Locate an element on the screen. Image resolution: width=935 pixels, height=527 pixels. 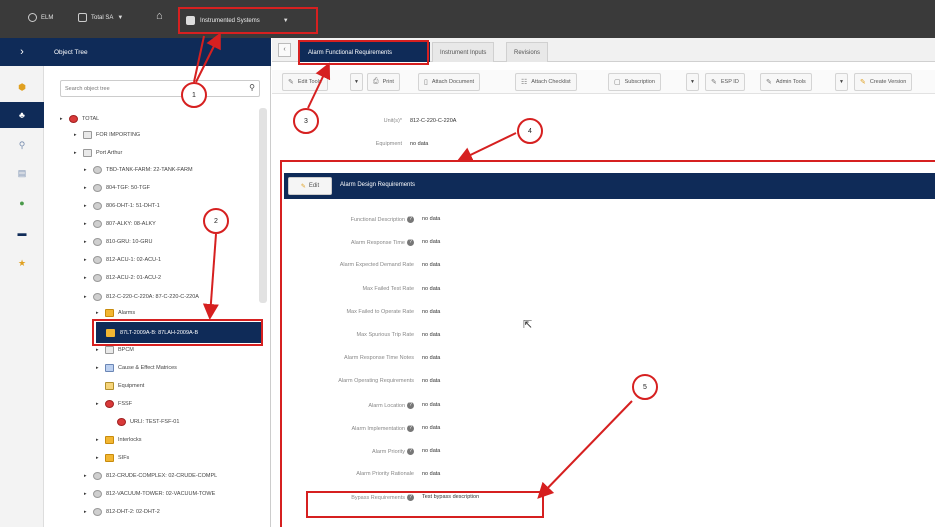
tree-node-label: Cause & Effect Matrices is located at coordinates (147, 368).